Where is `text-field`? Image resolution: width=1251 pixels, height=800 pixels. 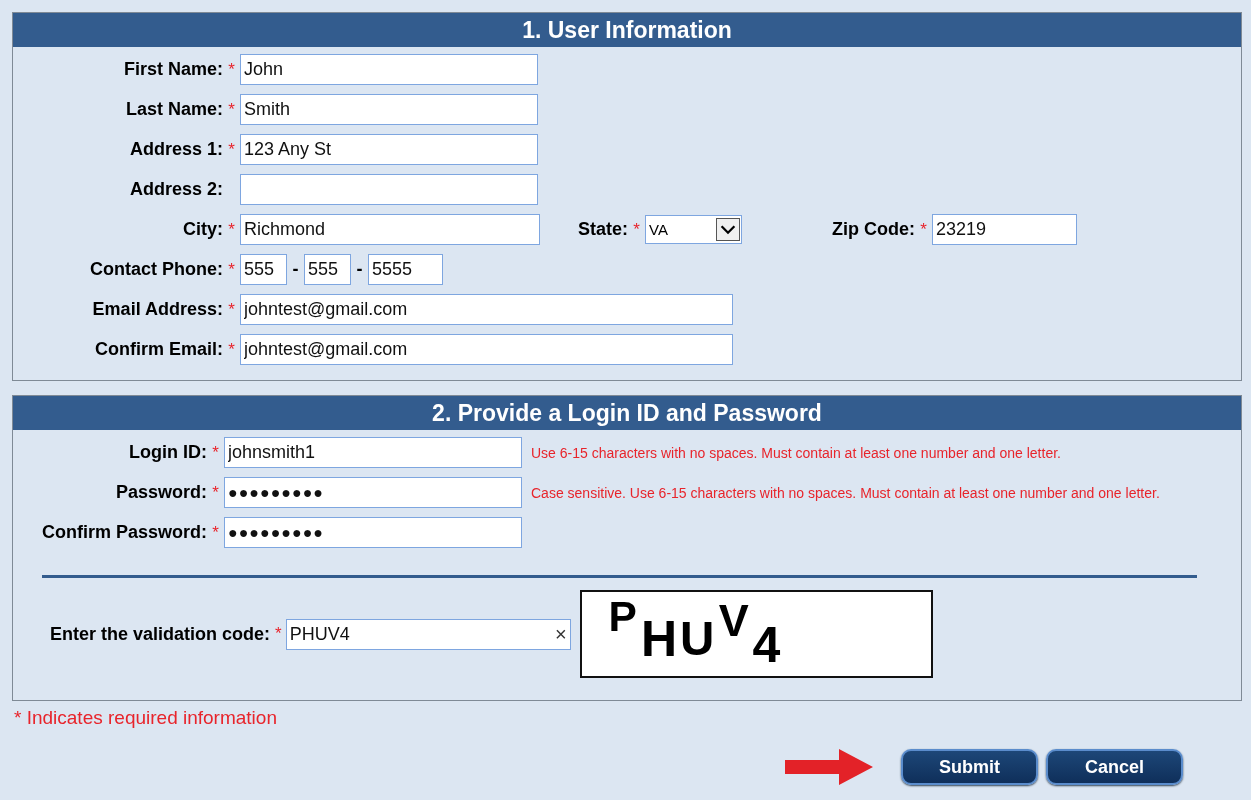 text-field is located at coordinates (389, 189).